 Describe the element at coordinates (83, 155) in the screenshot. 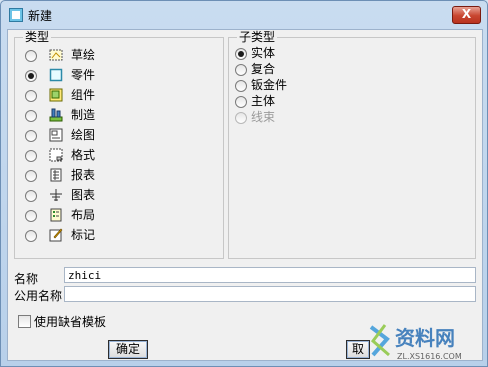

I see `type-label-format: 格式` at that location.